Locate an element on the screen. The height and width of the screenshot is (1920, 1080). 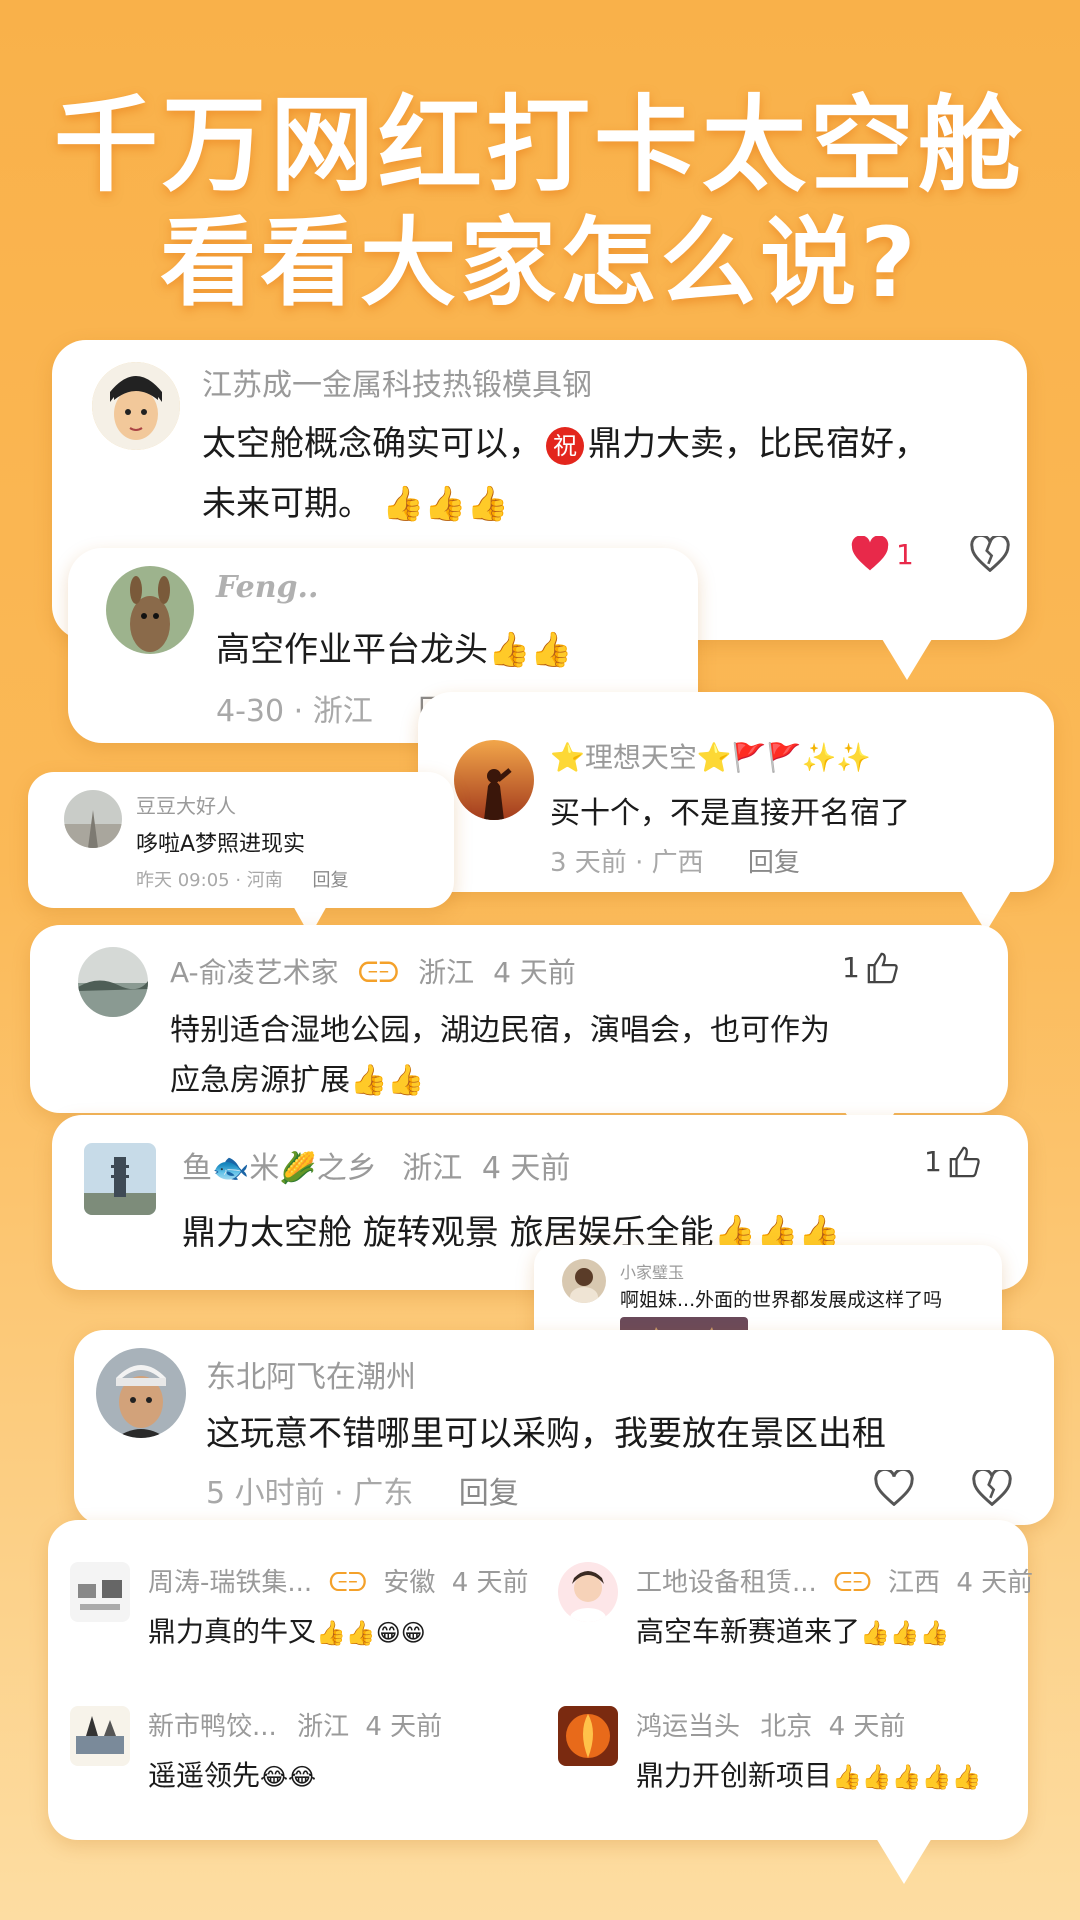
comment-username: Feng.. is located at coordinates (267, 587).